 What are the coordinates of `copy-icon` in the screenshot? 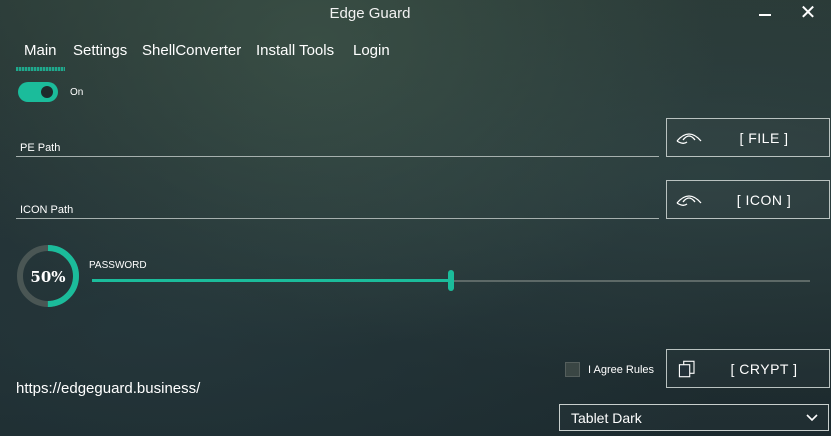 It's located at (686, 369).